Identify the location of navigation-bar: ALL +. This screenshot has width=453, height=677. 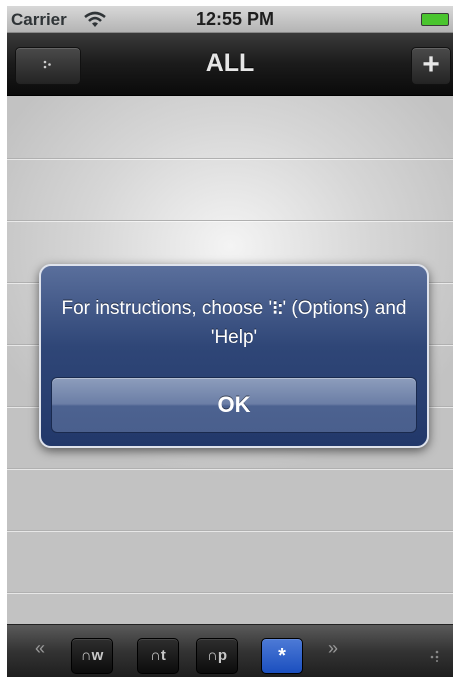
(230, 64).